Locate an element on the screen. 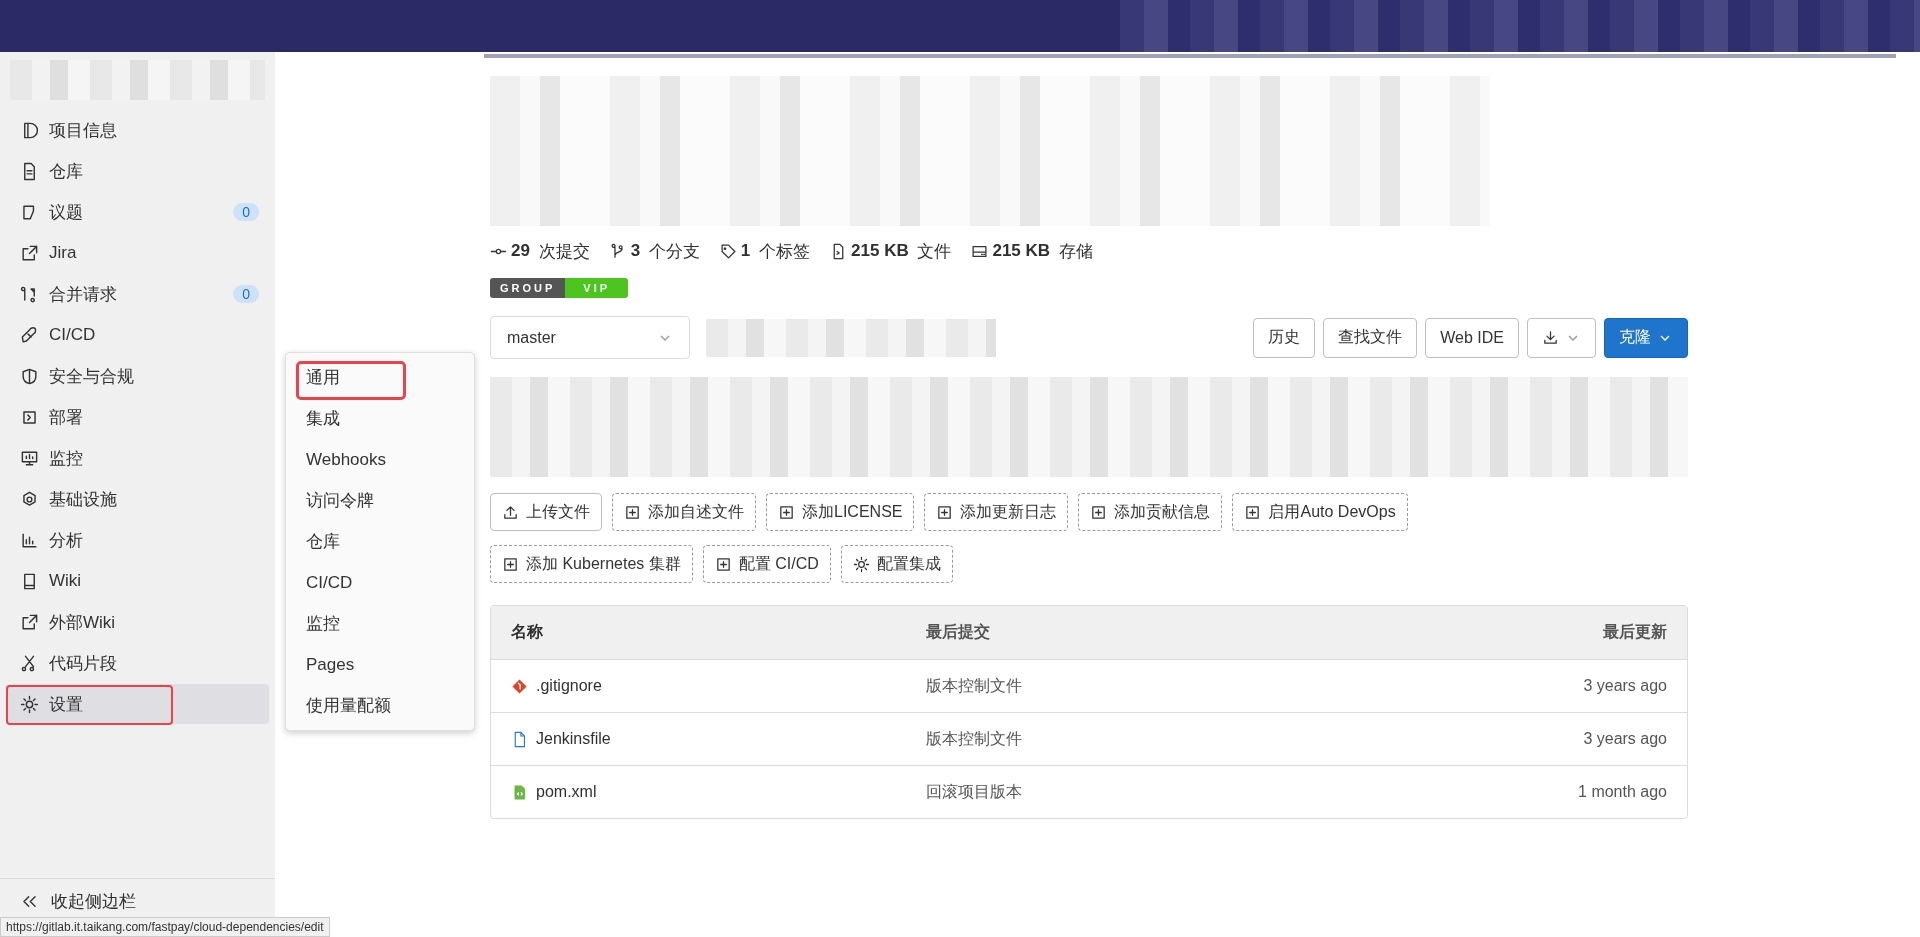 The width and height of the screenshot is (1920, 937). quick-action-button: 添加自述文件 is located at coordinates (684, 512).